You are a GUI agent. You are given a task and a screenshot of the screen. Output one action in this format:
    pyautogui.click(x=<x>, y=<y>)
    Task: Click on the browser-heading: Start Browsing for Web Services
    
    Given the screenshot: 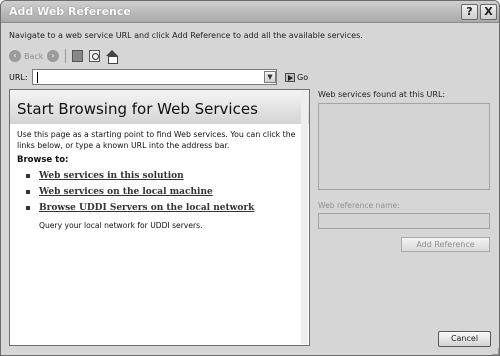 What is the action you would take?
    pyautogui.click(x=137, y=109)
    